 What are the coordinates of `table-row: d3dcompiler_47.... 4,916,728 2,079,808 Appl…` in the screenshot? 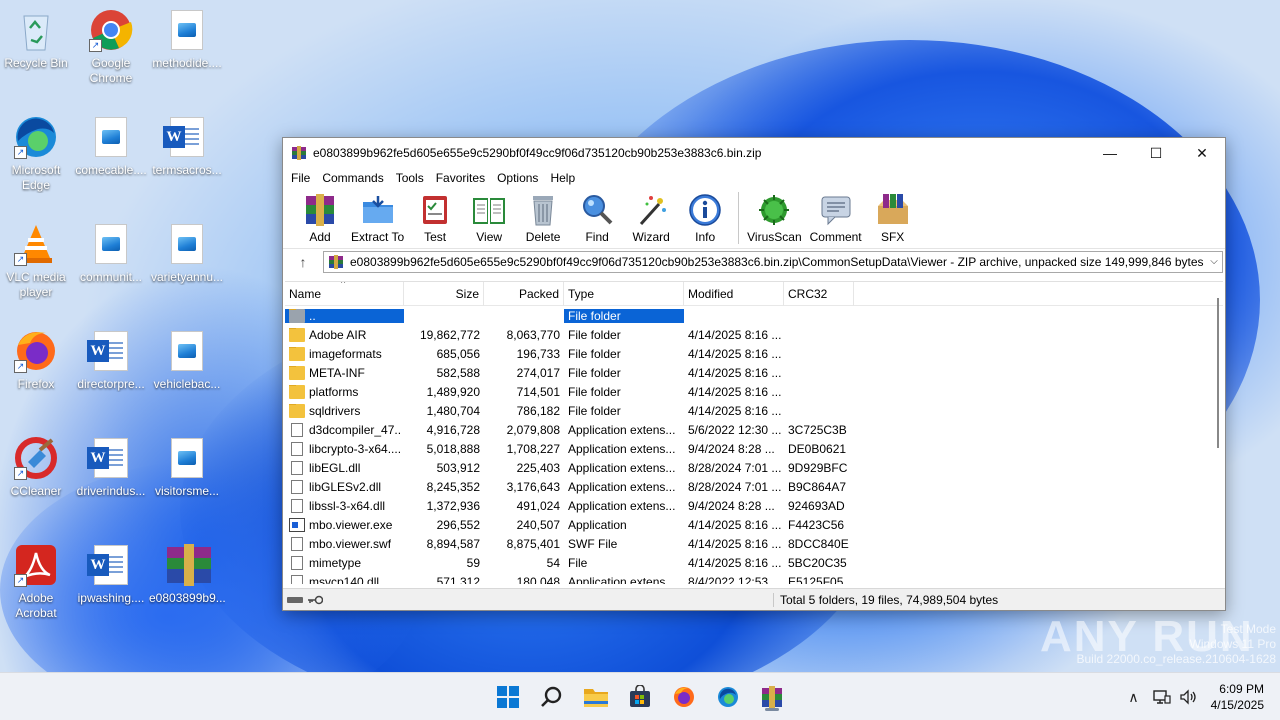 It's located at (754, 429).